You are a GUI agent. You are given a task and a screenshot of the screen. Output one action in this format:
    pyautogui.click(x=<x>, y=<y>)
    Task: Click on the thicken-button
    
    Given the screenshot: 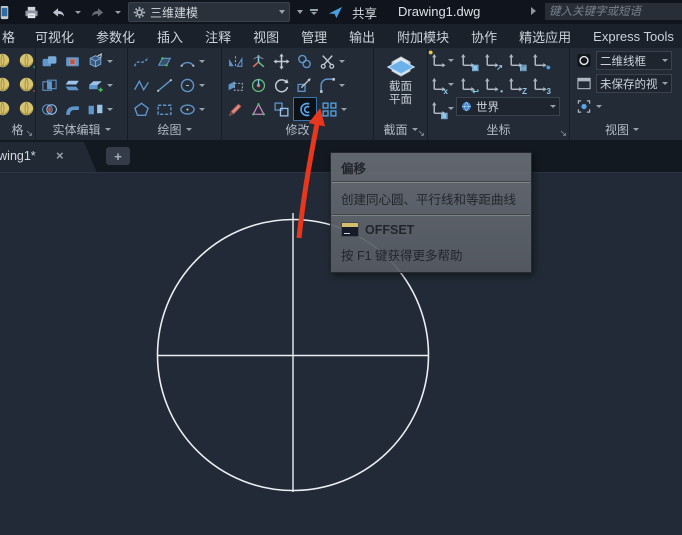 What is the action you would take?
    pyautogui.click(x=95, y=85)
    